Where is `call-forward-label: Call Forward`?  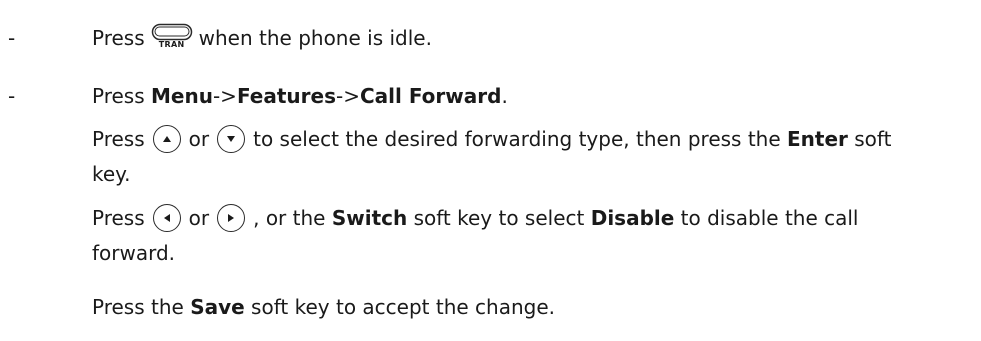 call-forward-label: Call Forward is located at coordinates (430, 96).